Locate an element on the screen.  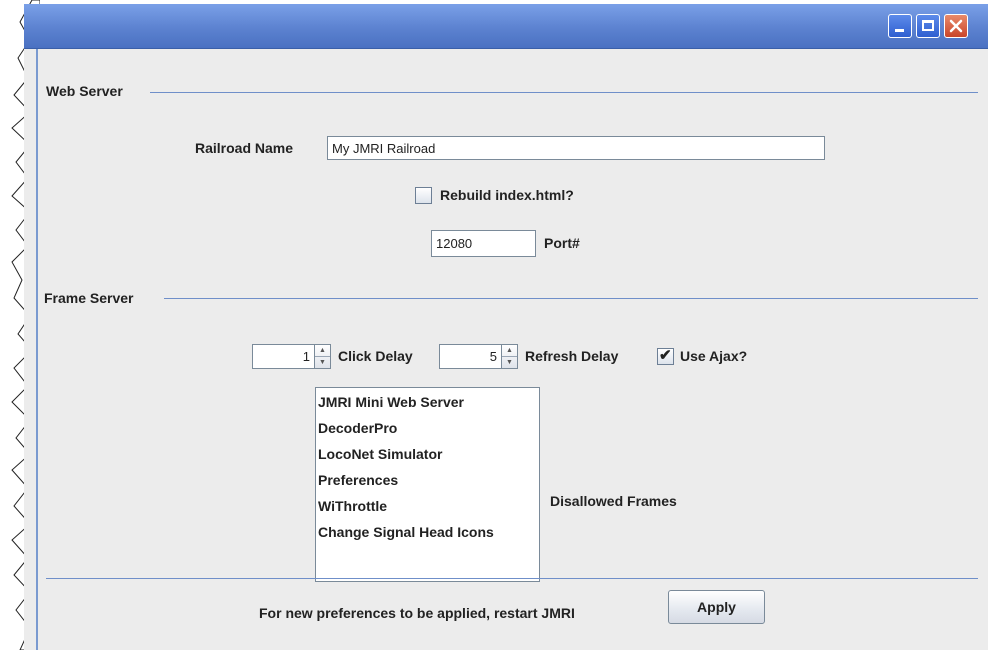
list-item: WiThrottle is located at coordinates (352, 506).